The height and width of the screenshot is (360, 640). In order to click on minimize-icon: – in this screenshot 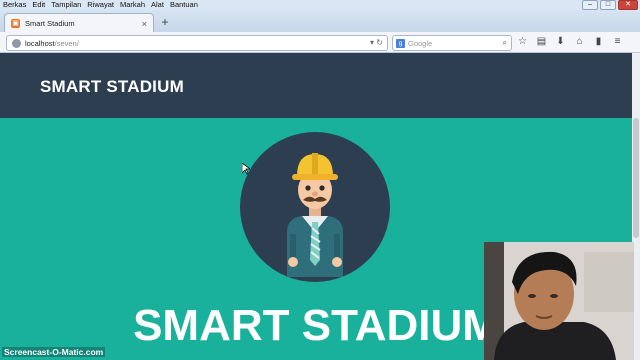, I will do `click(590, 5)`.